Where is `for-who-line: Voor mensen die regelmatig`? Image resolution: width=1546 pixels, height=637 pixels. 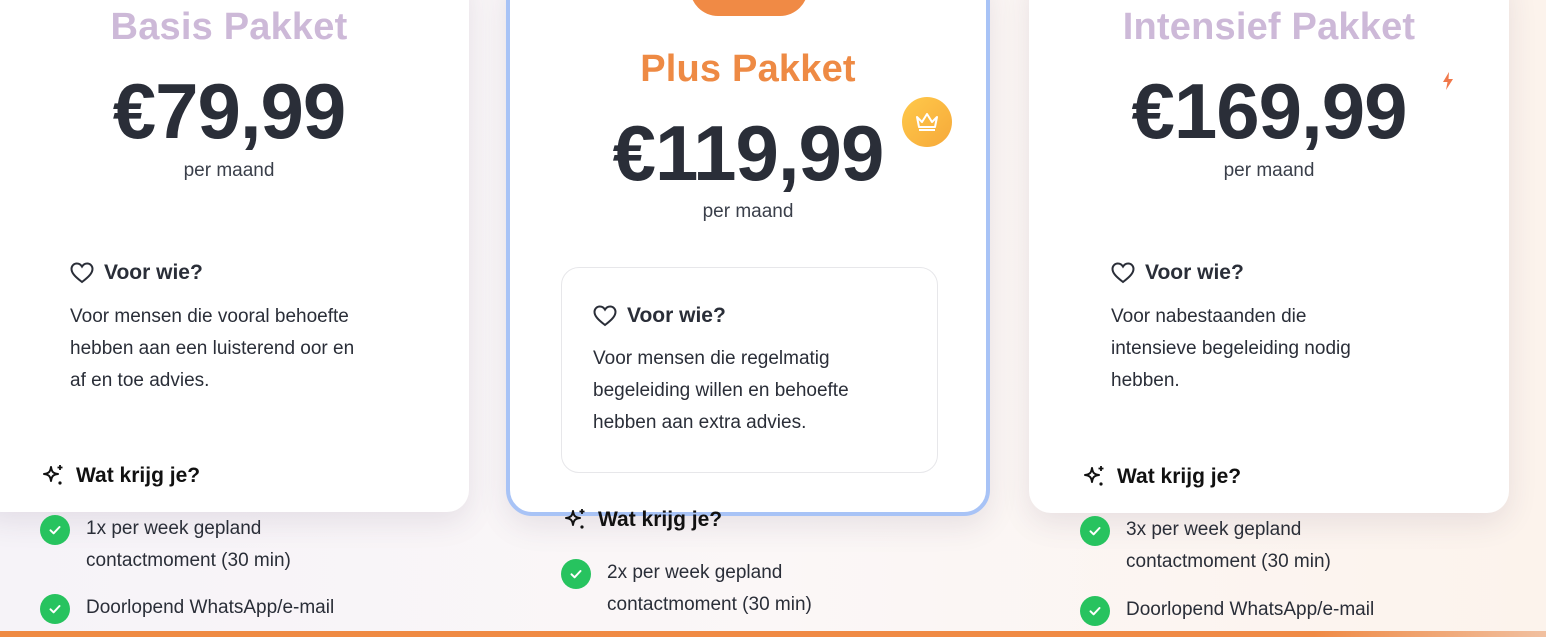
for-who-line: Voor mensen die regelmatig is located at coordinates (711, 358).